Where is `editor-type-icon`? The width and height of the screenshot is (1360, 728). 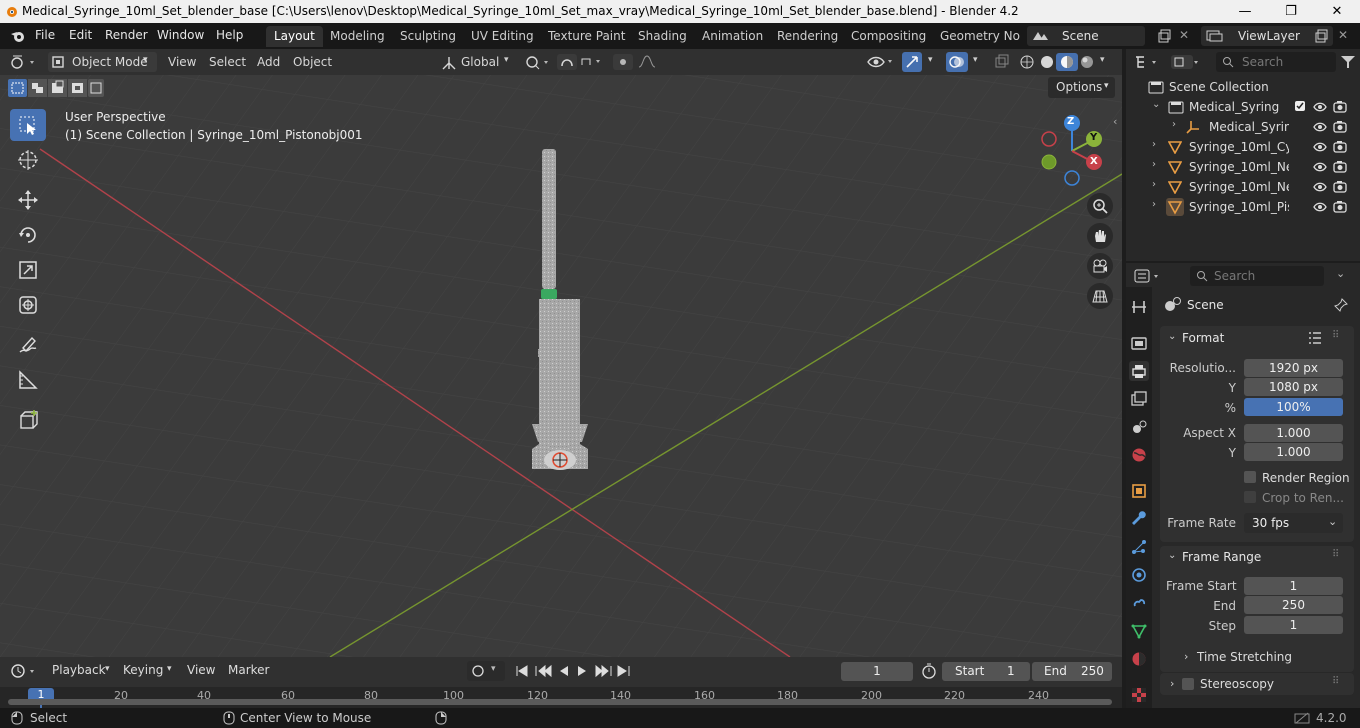 editor-type-icon is located at coordinates (24, 62).